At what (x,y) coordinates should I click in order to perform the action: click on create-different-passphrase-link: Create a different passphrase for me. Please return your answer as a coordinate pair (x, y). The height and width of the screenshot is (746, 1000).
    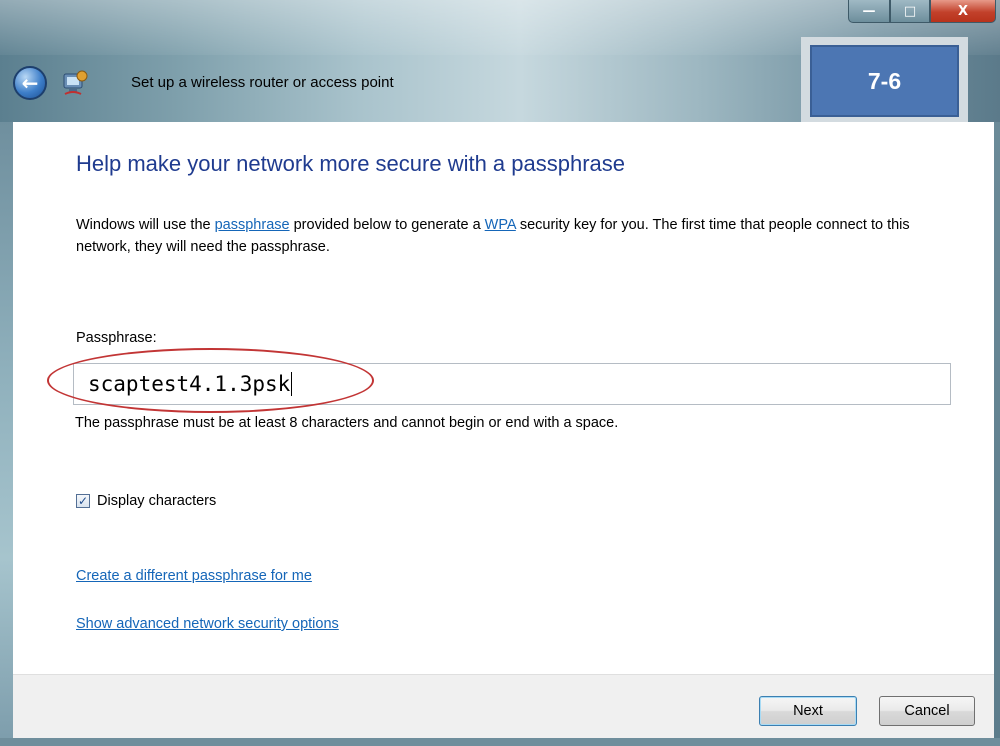
    Looking at the image, I should click on (194, 576).